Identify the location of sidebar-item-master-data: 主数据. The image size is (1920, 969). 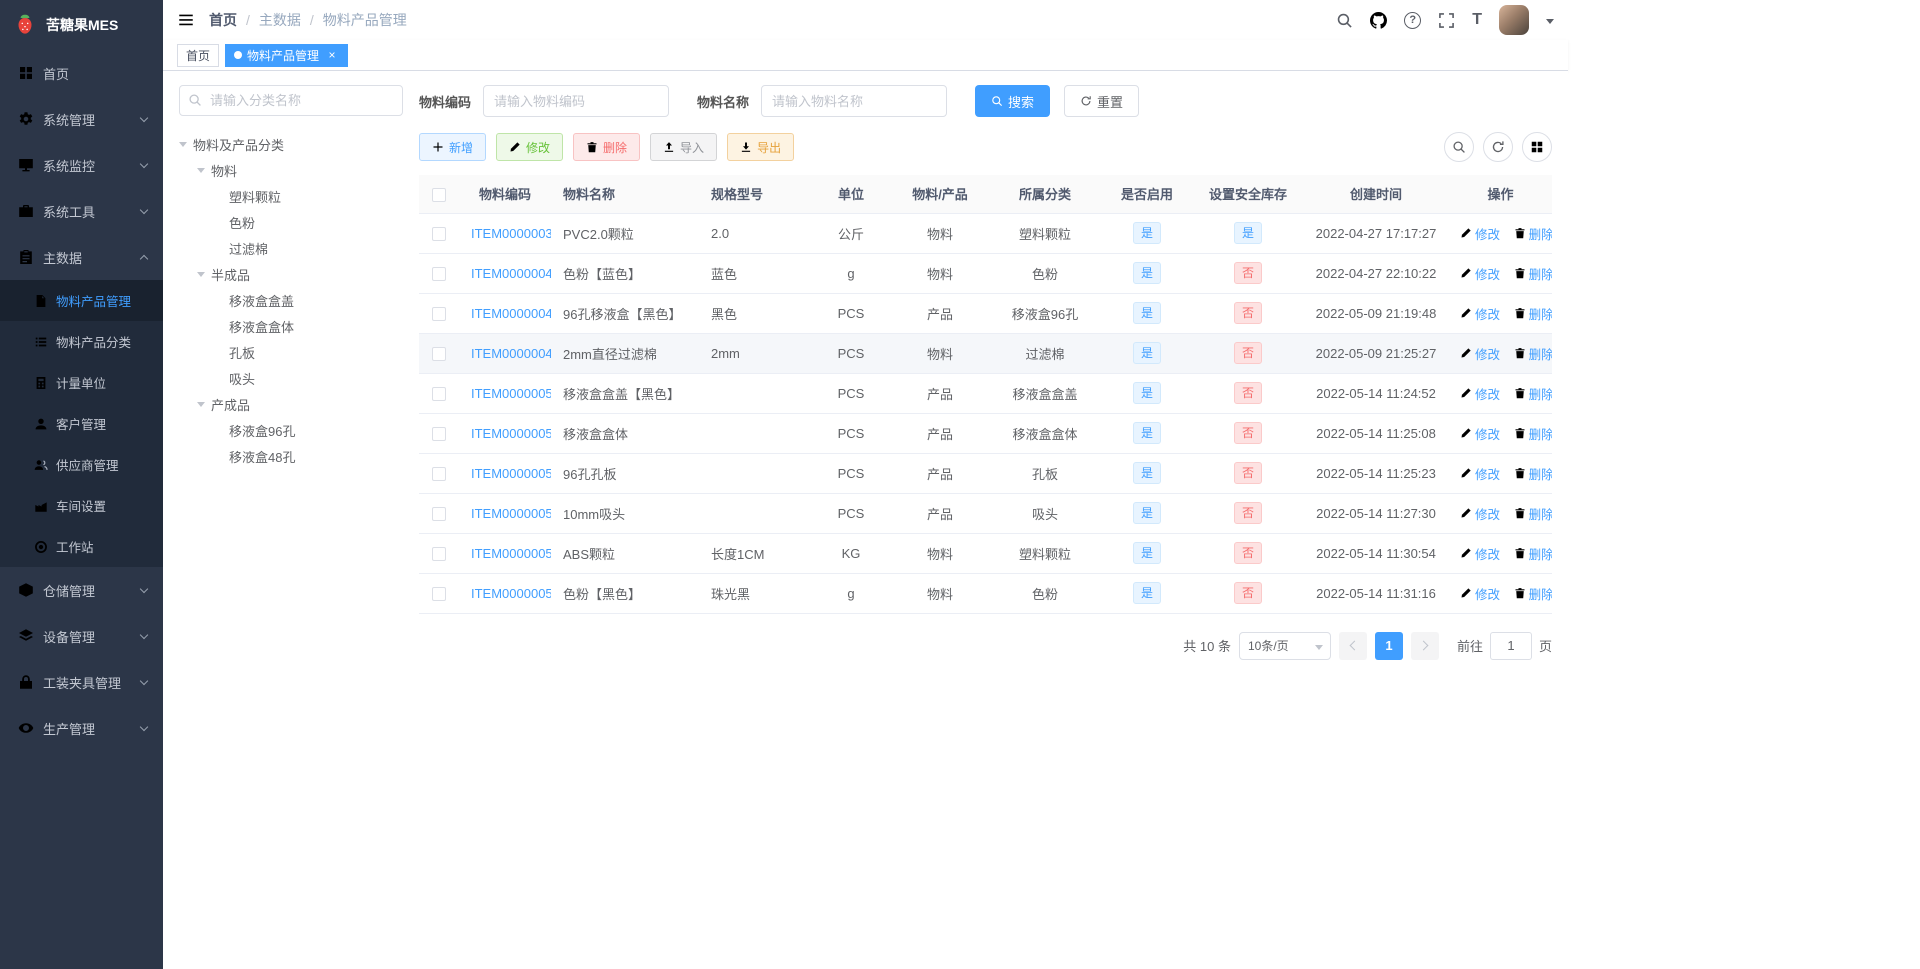
(81, 257).